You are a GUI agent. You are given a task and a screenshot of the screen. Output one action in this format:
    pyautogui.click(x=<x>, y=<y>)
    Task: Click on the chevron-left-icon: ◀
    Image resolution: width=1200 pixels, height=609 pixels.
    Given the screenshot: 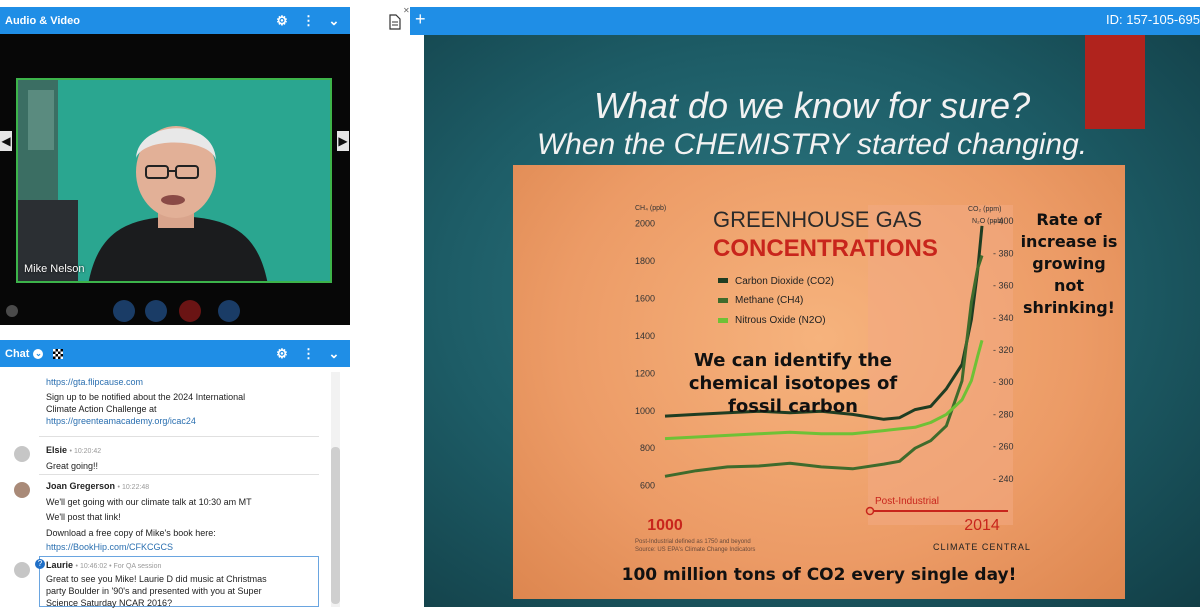 What is the action you would take?
    pyautogui.click(x=6, y=141)
    